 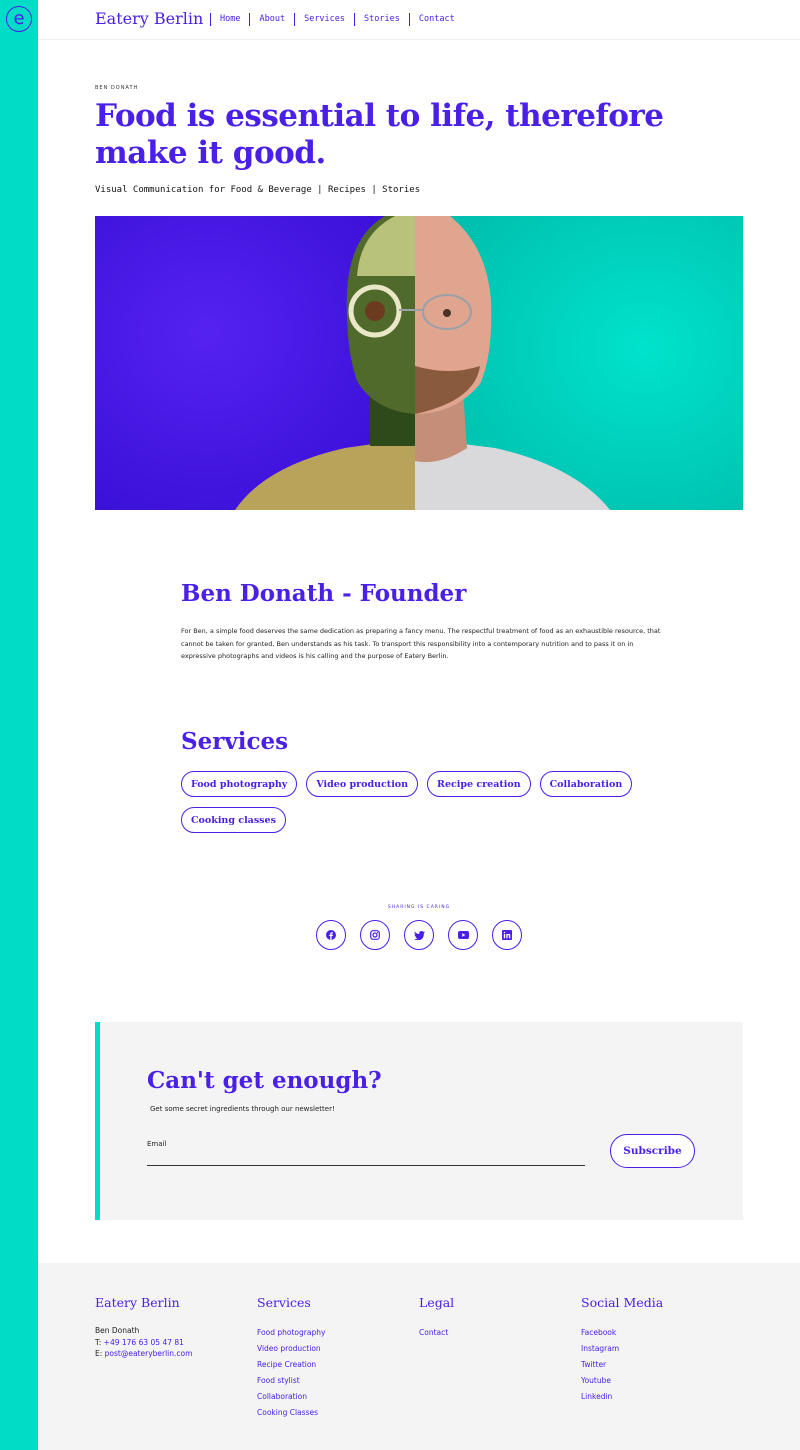 What do you see at coordinates (19, 725) in the screenshot?
I see `side-bar: e` at bounding box center [19, 725].